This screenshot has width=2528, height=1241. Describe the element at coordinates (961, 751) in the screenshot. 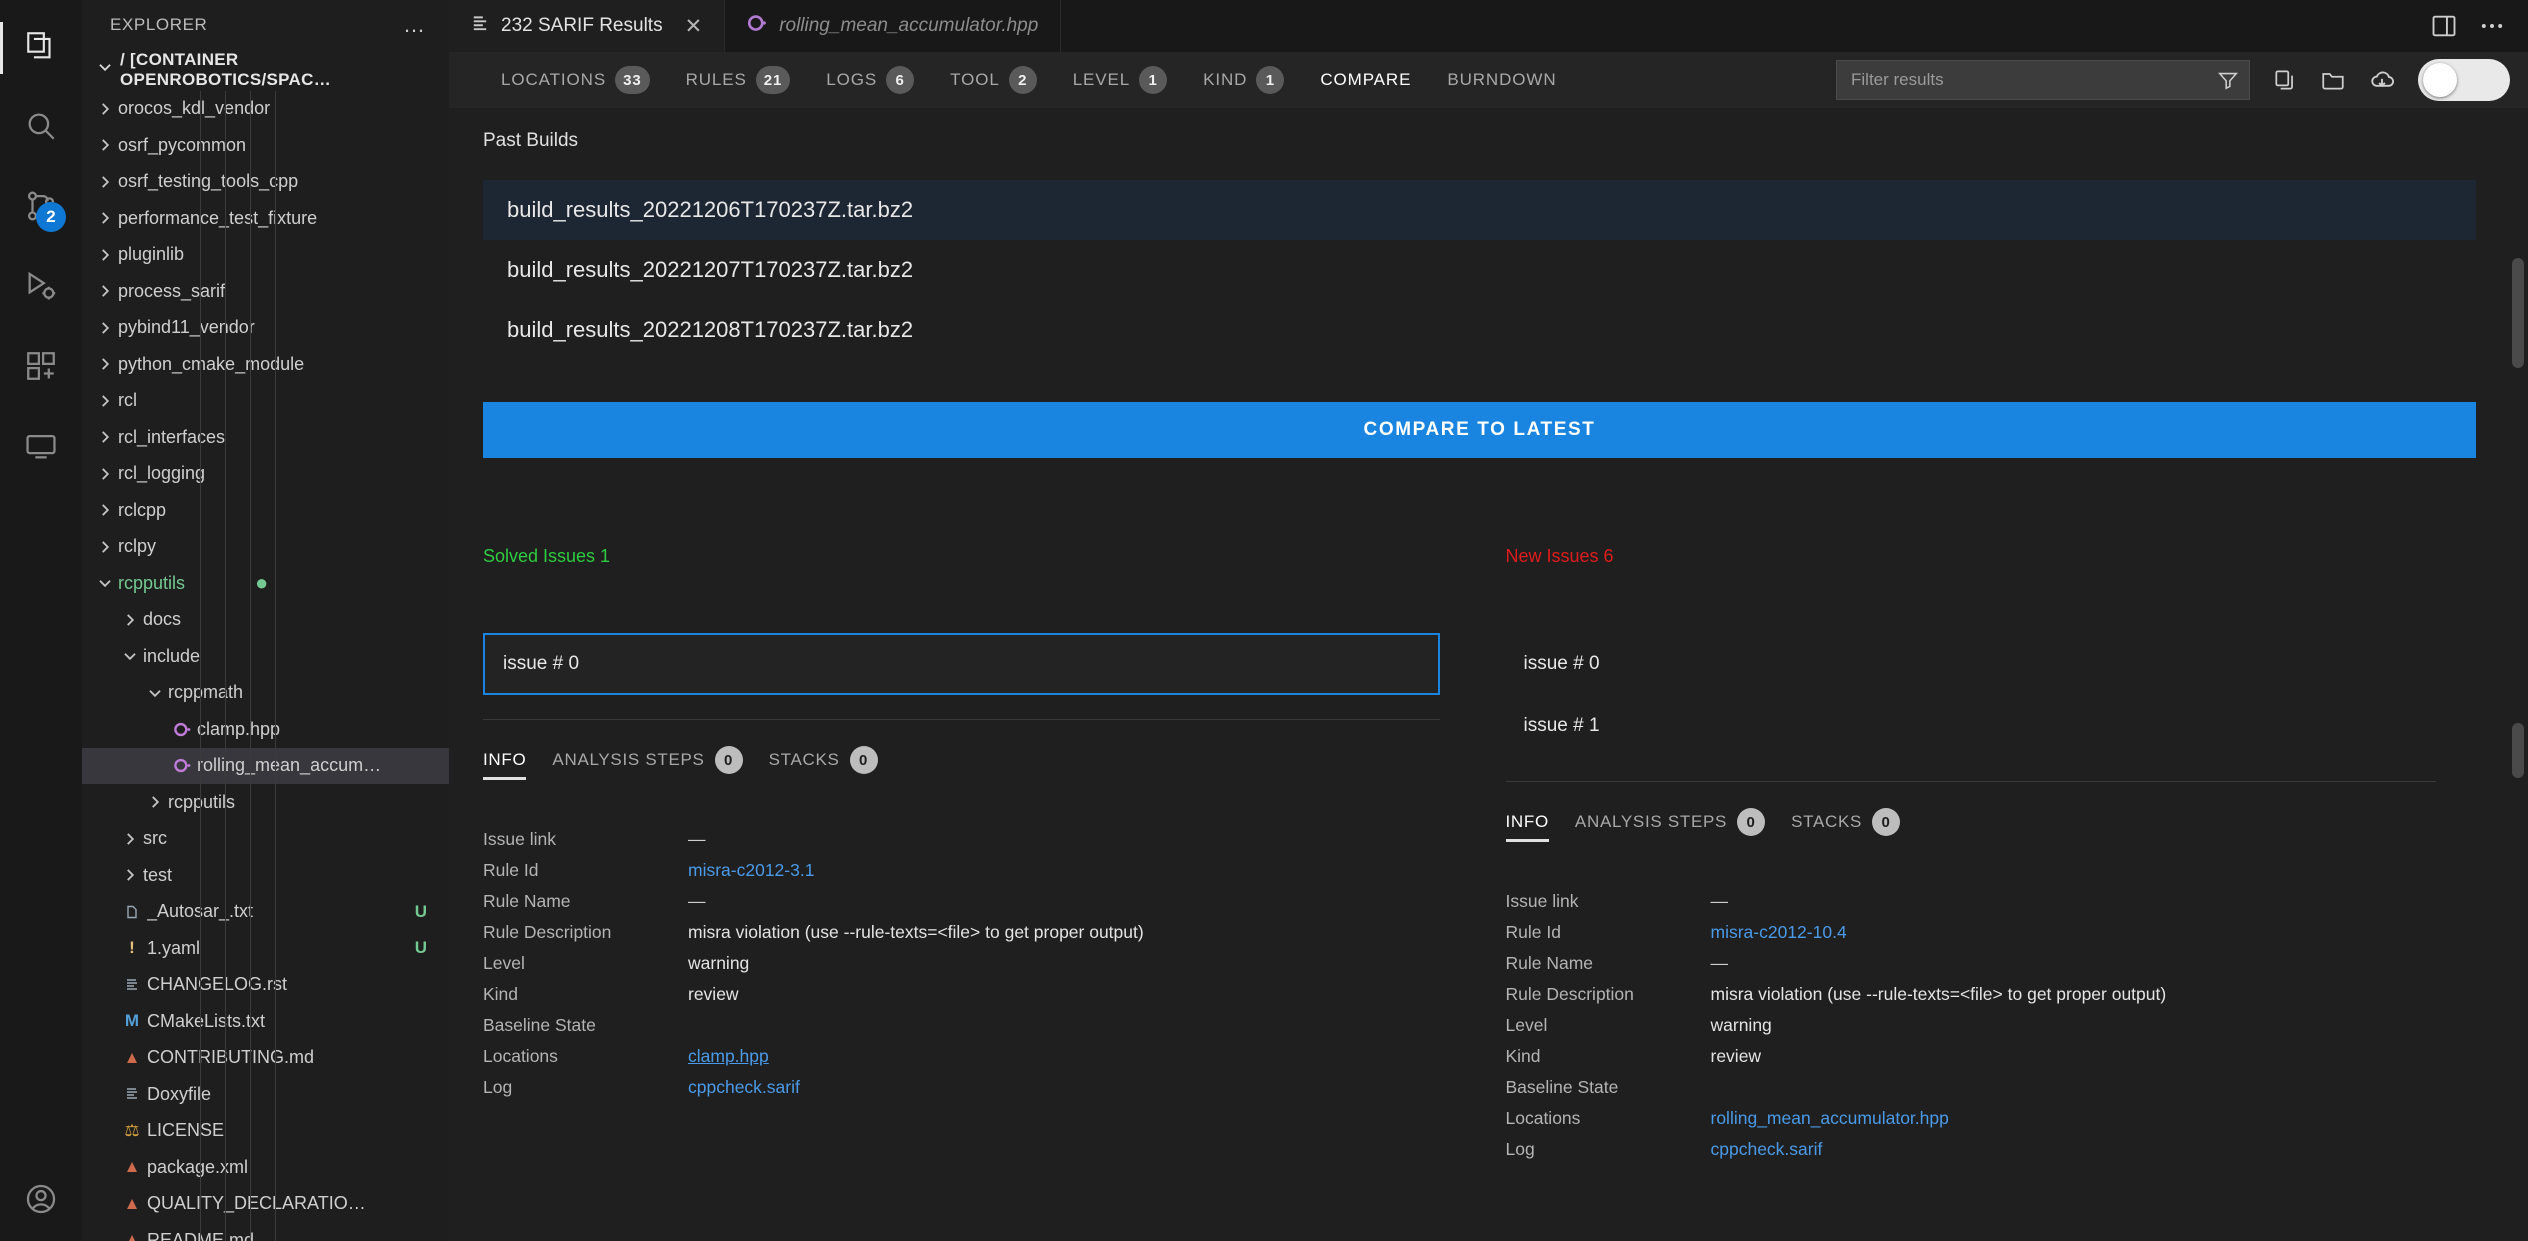

I see `solved-issue-tabs: INFO ANALYSIS STEPS 0 STACKS 0` at that location.